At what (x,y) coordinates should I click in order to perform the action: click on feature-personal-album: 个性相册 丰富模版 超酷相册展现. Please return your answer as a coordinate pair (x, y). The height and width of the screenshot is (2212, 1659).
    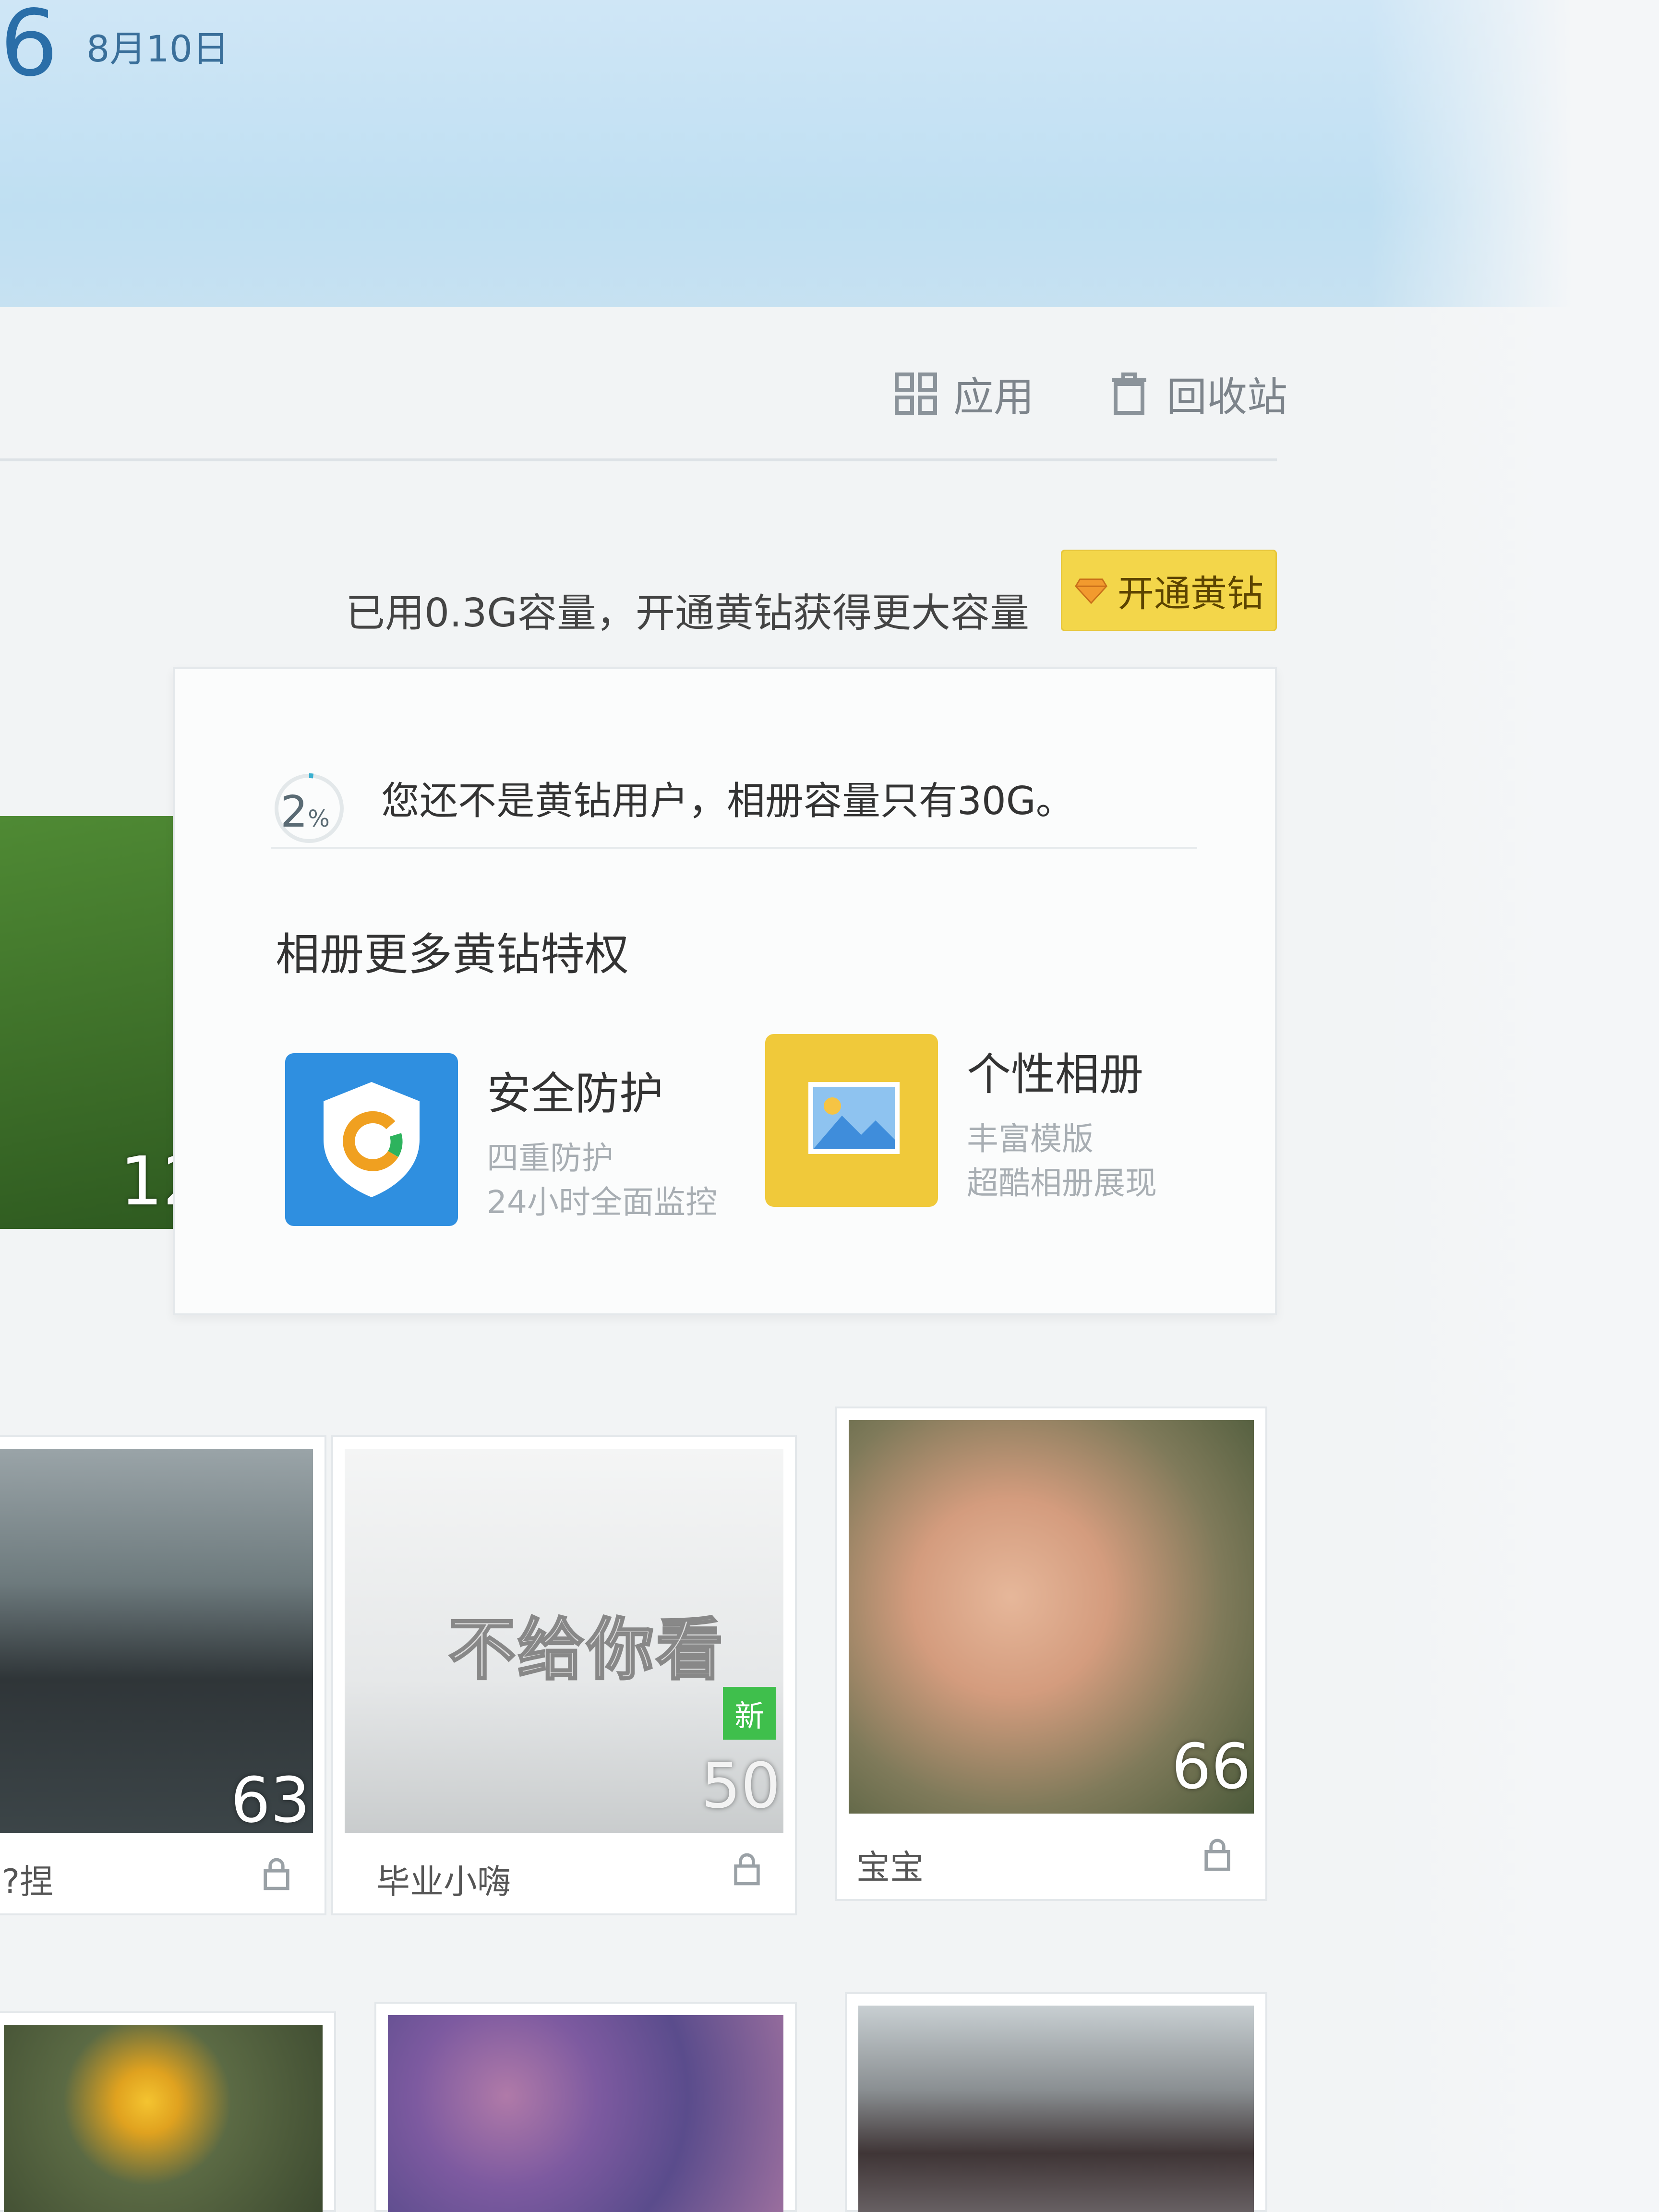
    Looking at the image, I should click on (961, 1120).